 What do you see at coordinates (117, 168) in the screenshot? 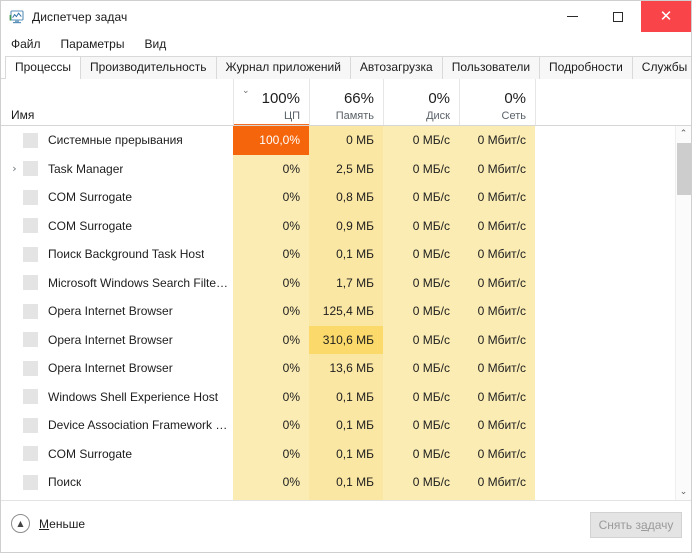
I see `cell-process-name: › Task Manager` at bounding box center [117, 168].